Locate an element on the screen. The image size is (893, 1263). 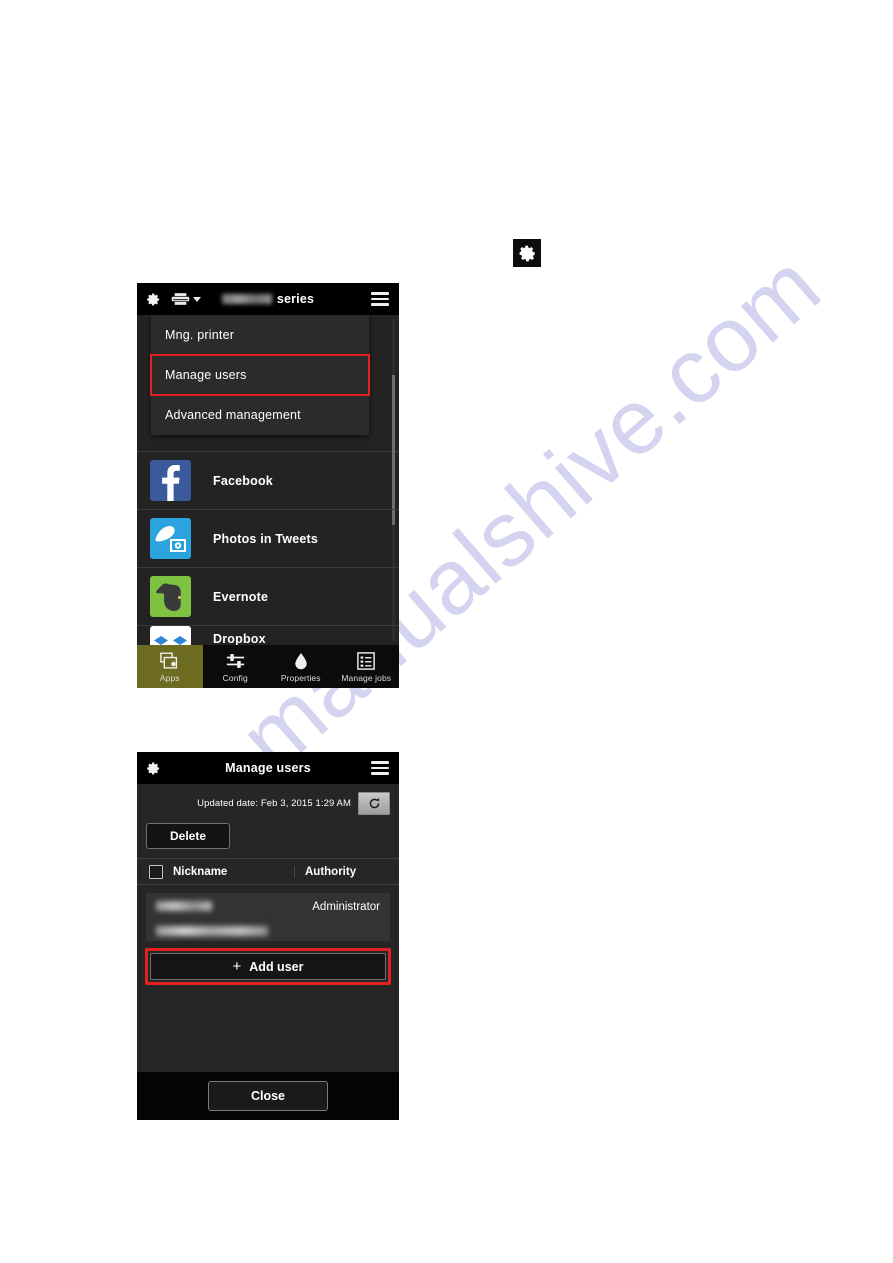
menu-item-label: Advanced management is located at coordinates (233, 415).